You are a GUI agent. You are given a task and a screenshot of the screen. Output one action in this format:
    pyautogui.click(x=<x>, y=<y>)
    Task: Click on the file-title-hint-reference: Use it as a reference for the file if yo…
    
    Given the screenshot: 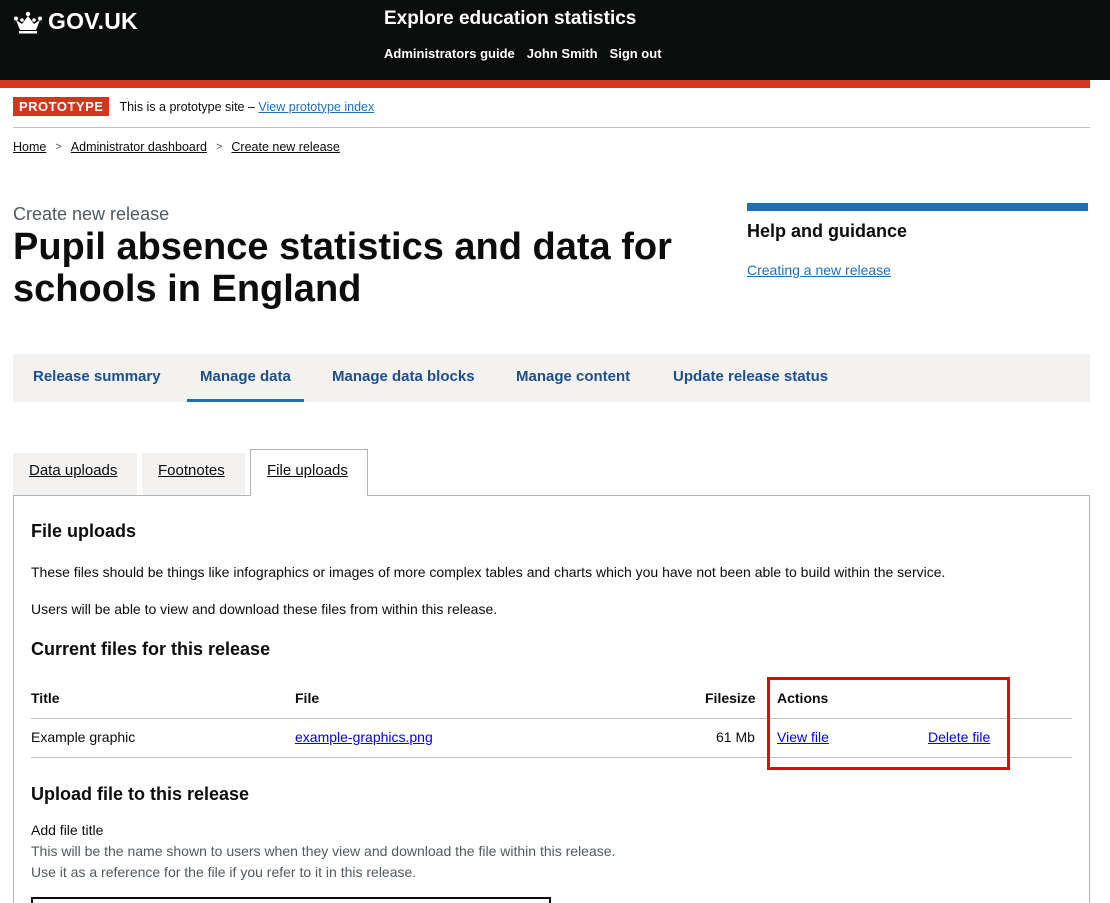 What is the action you would take?
    pyautogui.click(x=224, y=872)
    